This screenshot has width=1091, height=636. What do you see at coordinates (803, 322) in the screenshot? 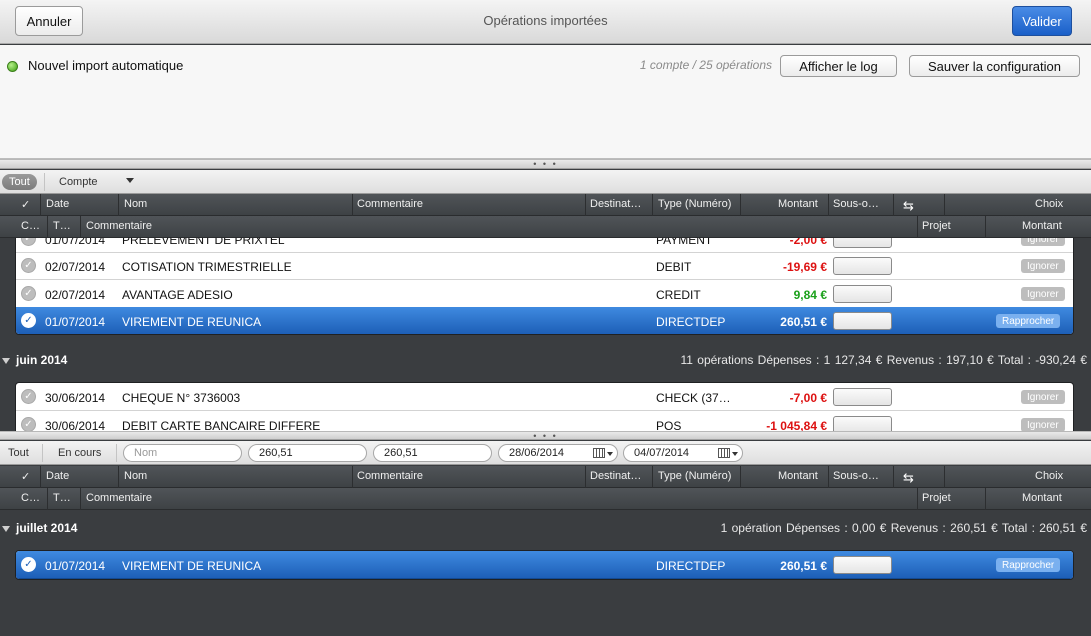
I see `row-amount: 260,51 €` at bounding box center [803, 322].